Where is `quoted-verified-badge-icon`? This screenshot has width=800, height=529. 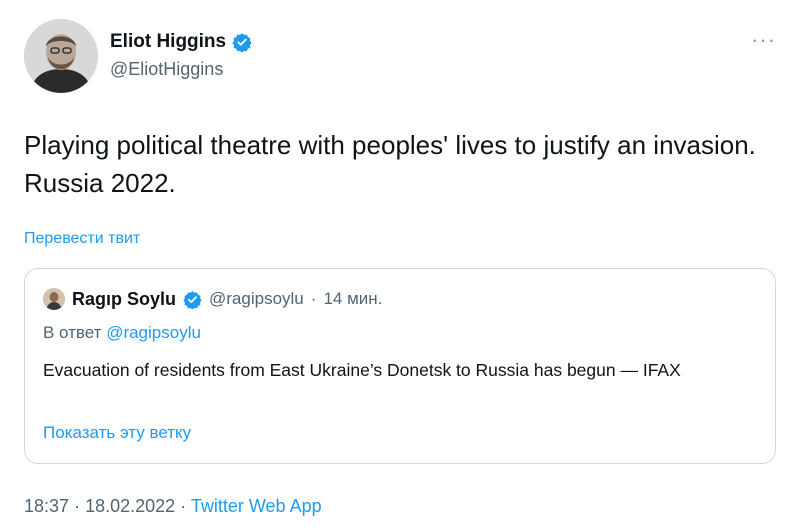 quoted-verified-badge-icon is located at coordinates (192, 299).